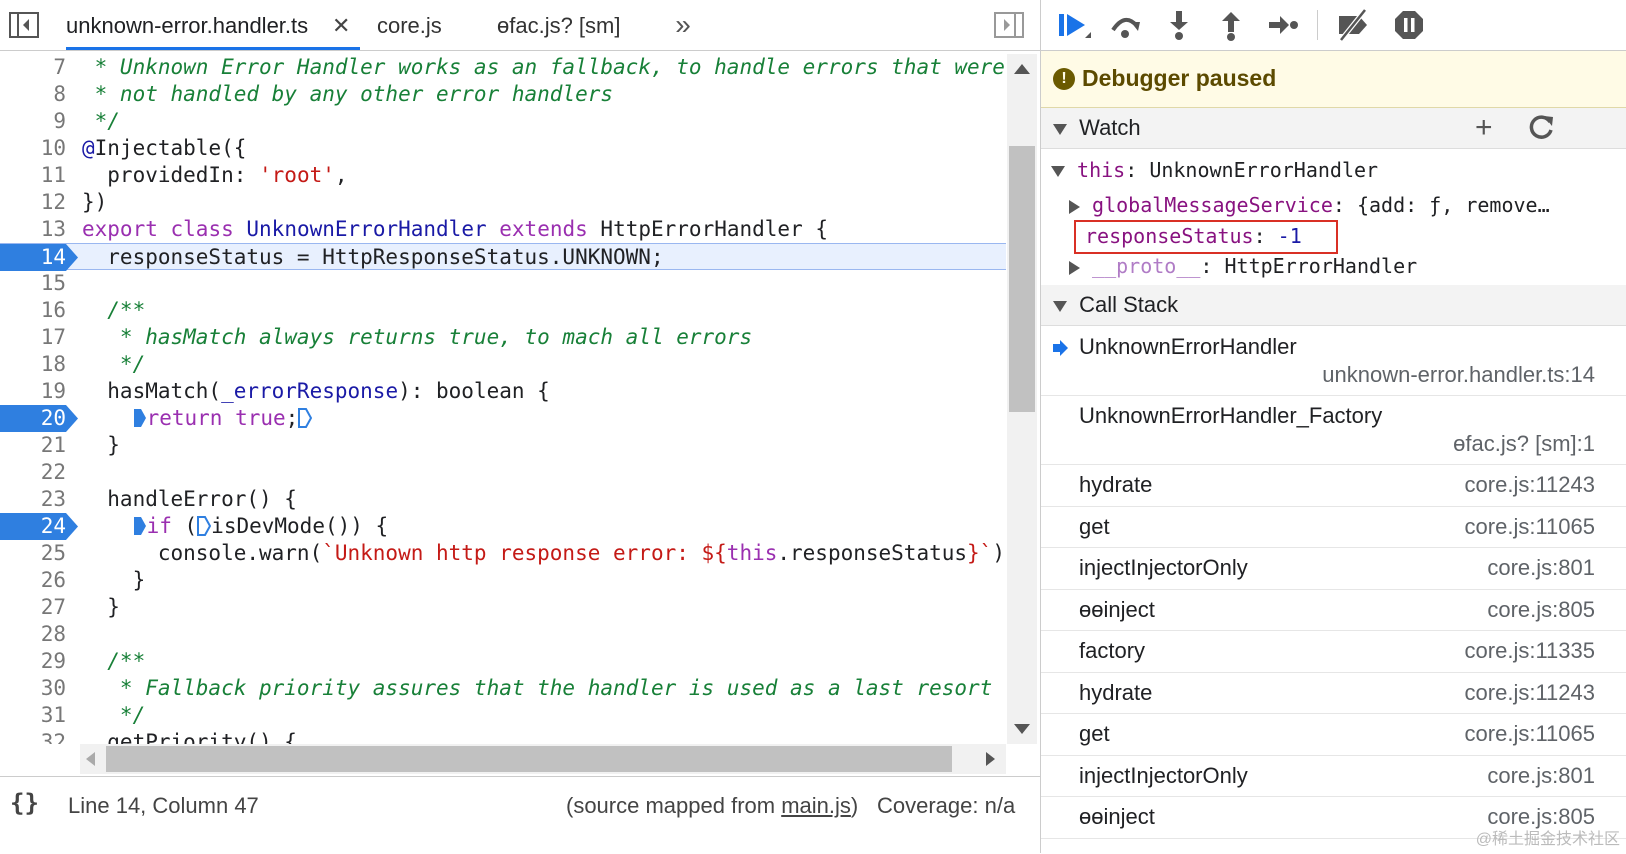  I want to click on deactivate-breakpoints-button, so click(1353, 25).